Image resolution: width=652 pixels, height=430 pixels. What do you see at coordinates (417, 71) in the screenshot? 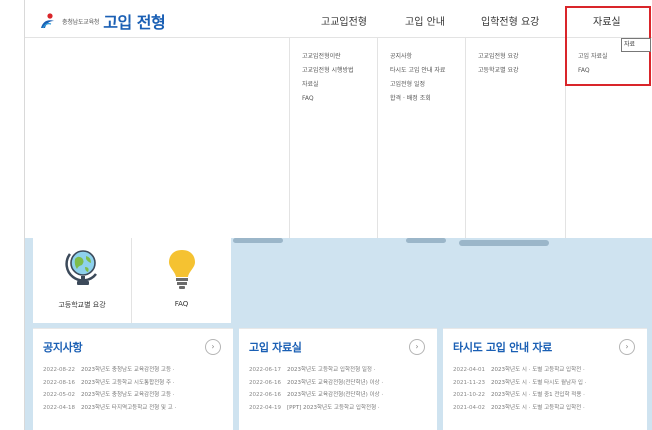
I see `menu-item: 타시도 고입 안내 자료` at bounding box center [417, 71].